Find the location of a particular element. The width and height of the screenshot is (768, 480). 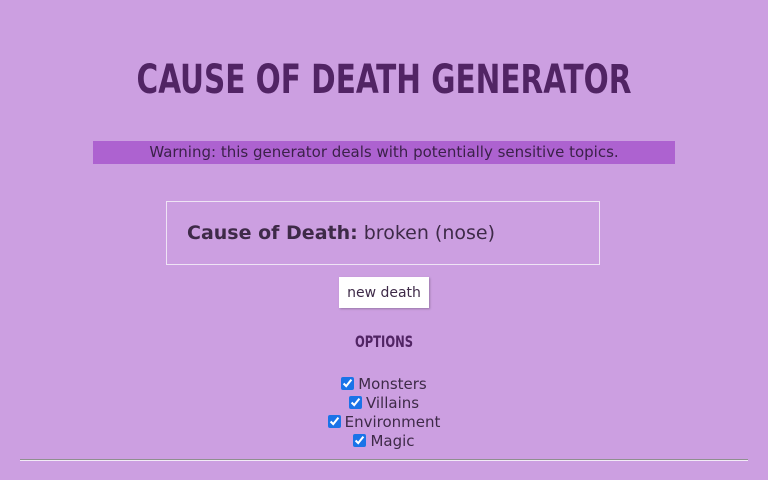

result-value: broken (nose) is located at coordinates (429, 233).